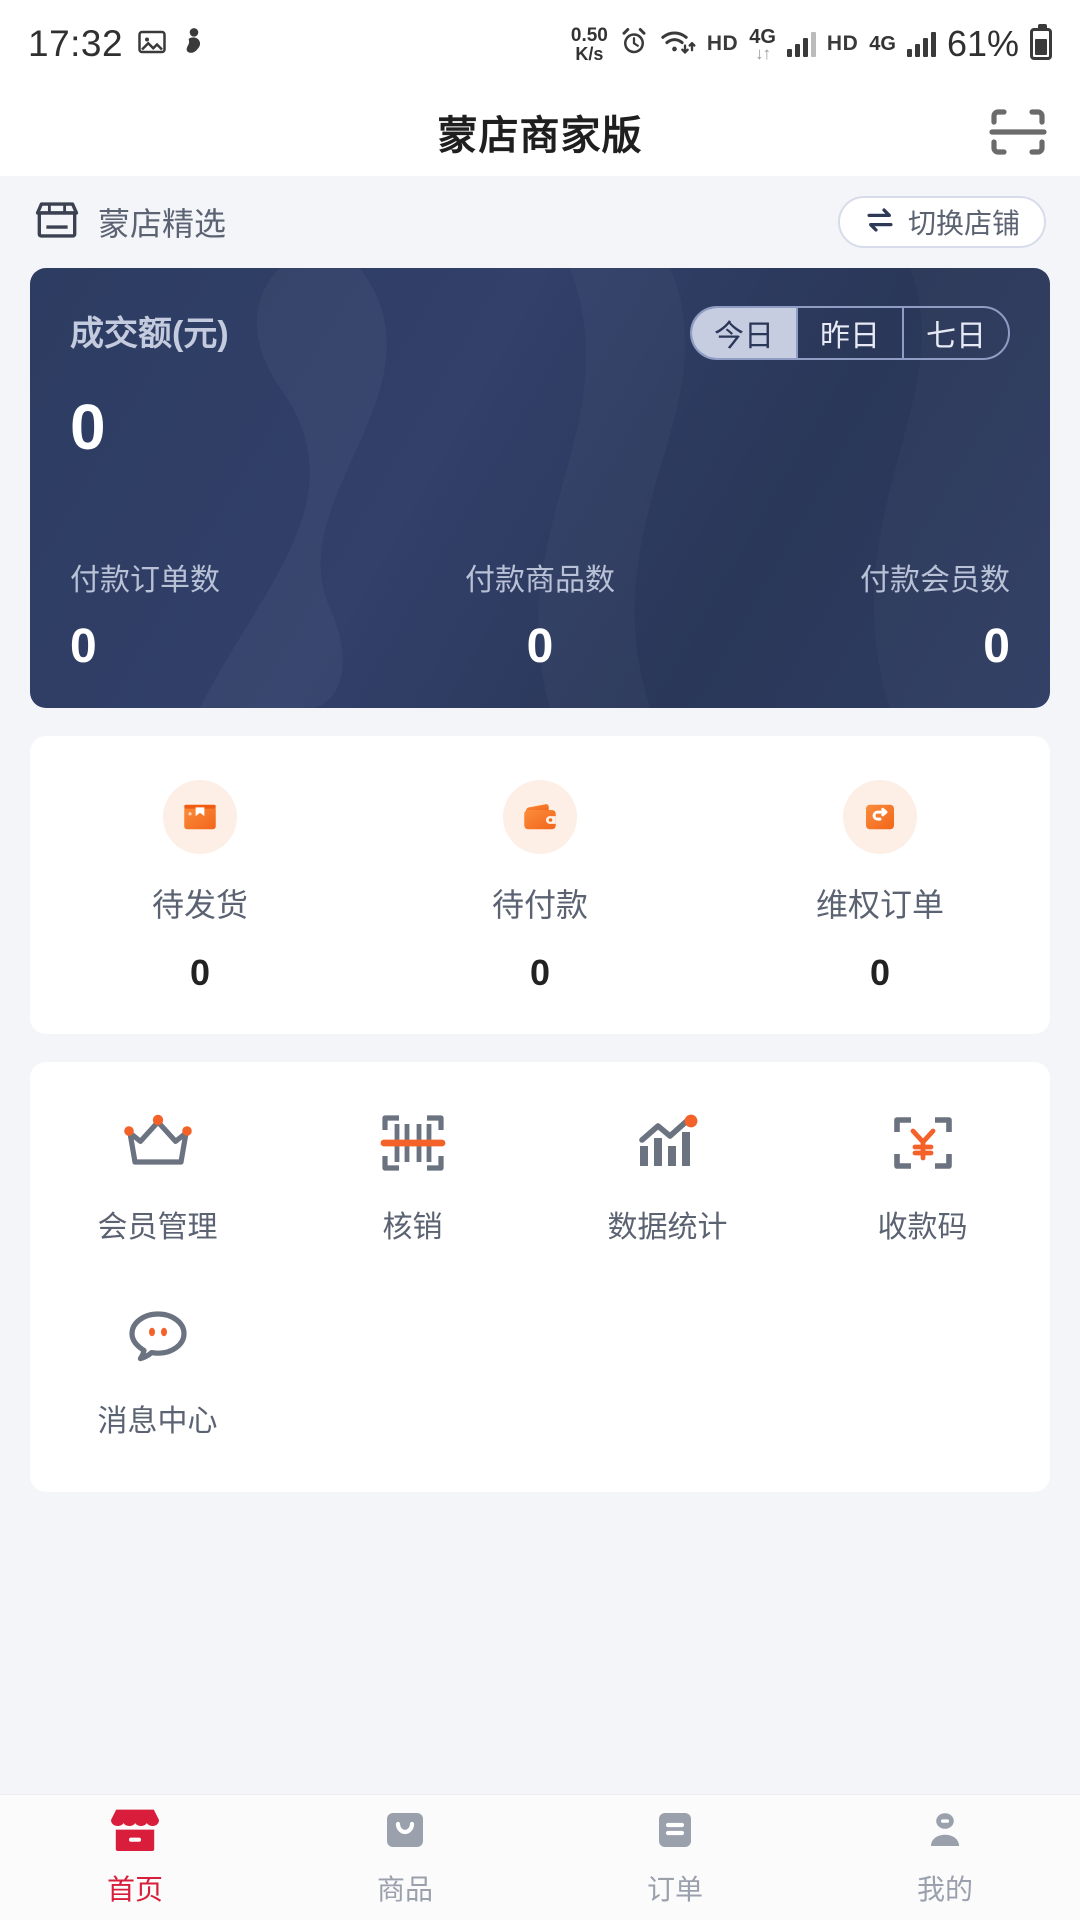 The height and width of the screenshot is (1920, 1080). I want to click on page-title: 蒙店商家版, so click(540, 136).